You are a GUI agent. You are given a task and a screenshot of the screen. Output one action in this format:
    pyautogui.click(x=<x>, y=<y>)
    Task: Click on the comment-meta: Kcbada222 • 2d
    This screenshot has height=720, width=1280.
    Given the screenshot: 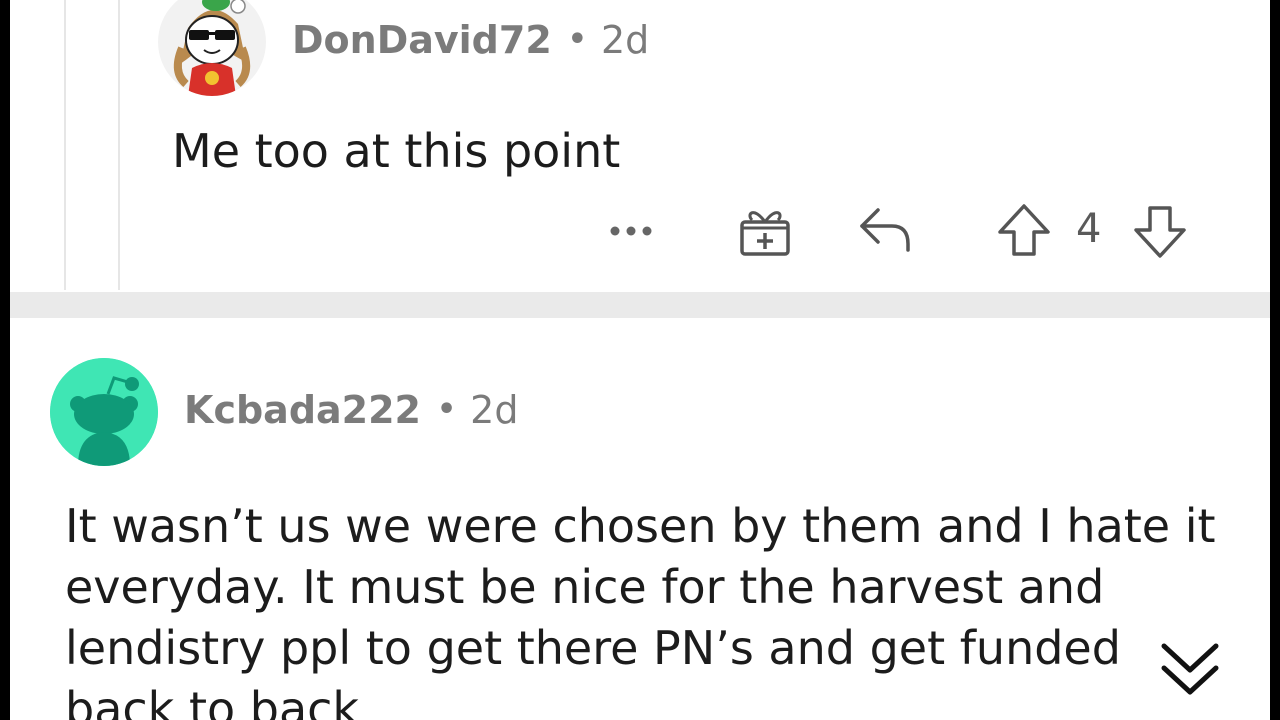 What is the action you would take?
    pyautogui.click(x=351, y=410)
    